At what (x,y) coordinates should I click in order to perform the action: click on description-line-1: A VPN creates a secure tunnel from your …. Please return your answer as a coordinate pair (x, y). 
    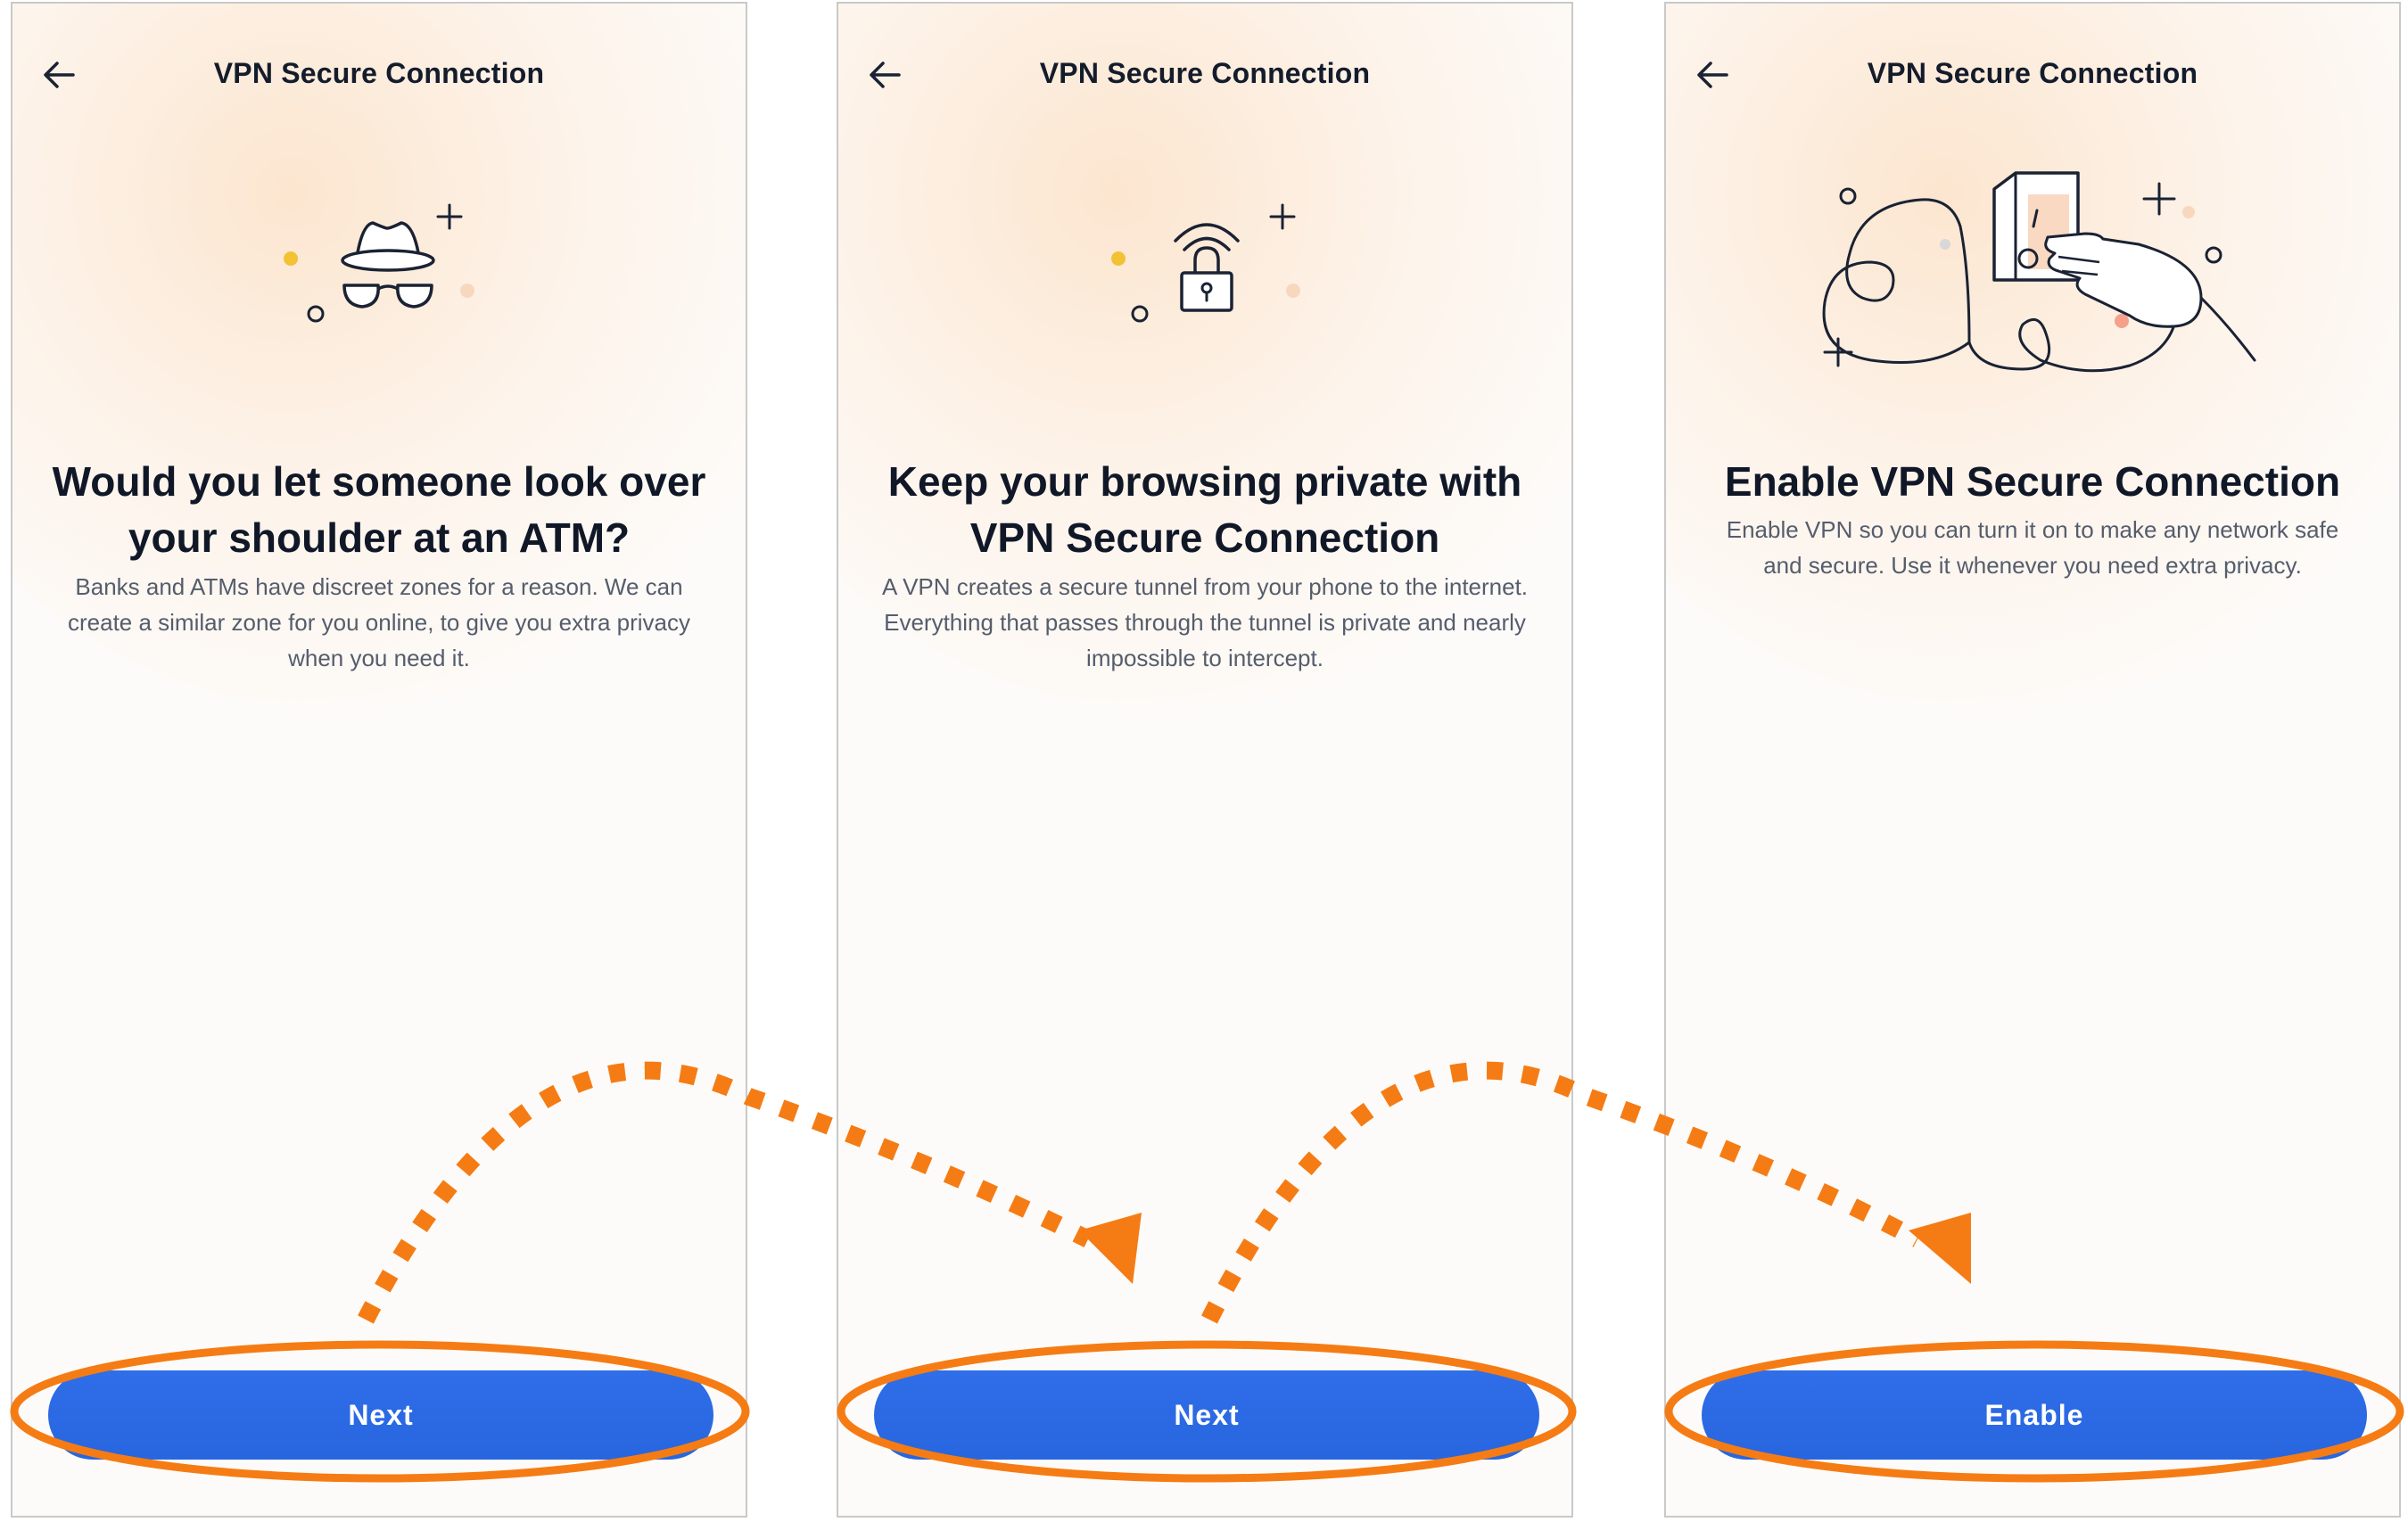
    Looking at the image, I should click on (1205, 586).